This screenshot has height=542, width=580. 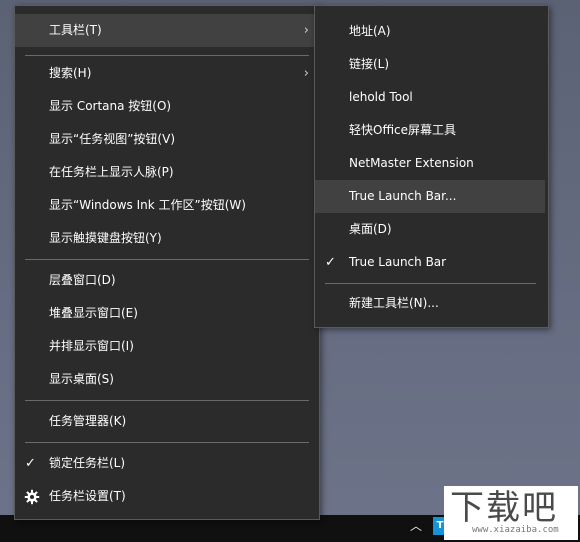 I want to click on menu-item-label: 并排显示窗口(I), so click(x=91, y=346).